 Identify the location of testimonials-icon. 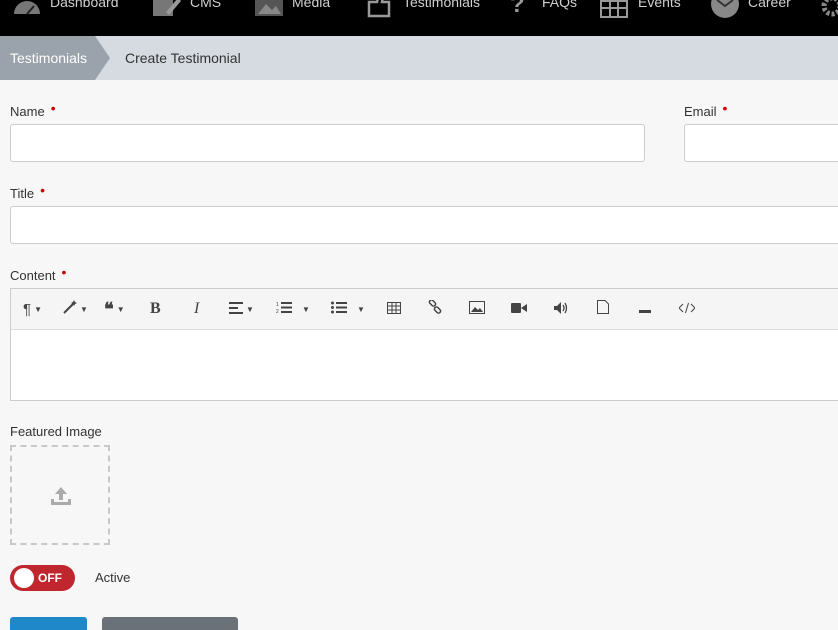
(380, 9).